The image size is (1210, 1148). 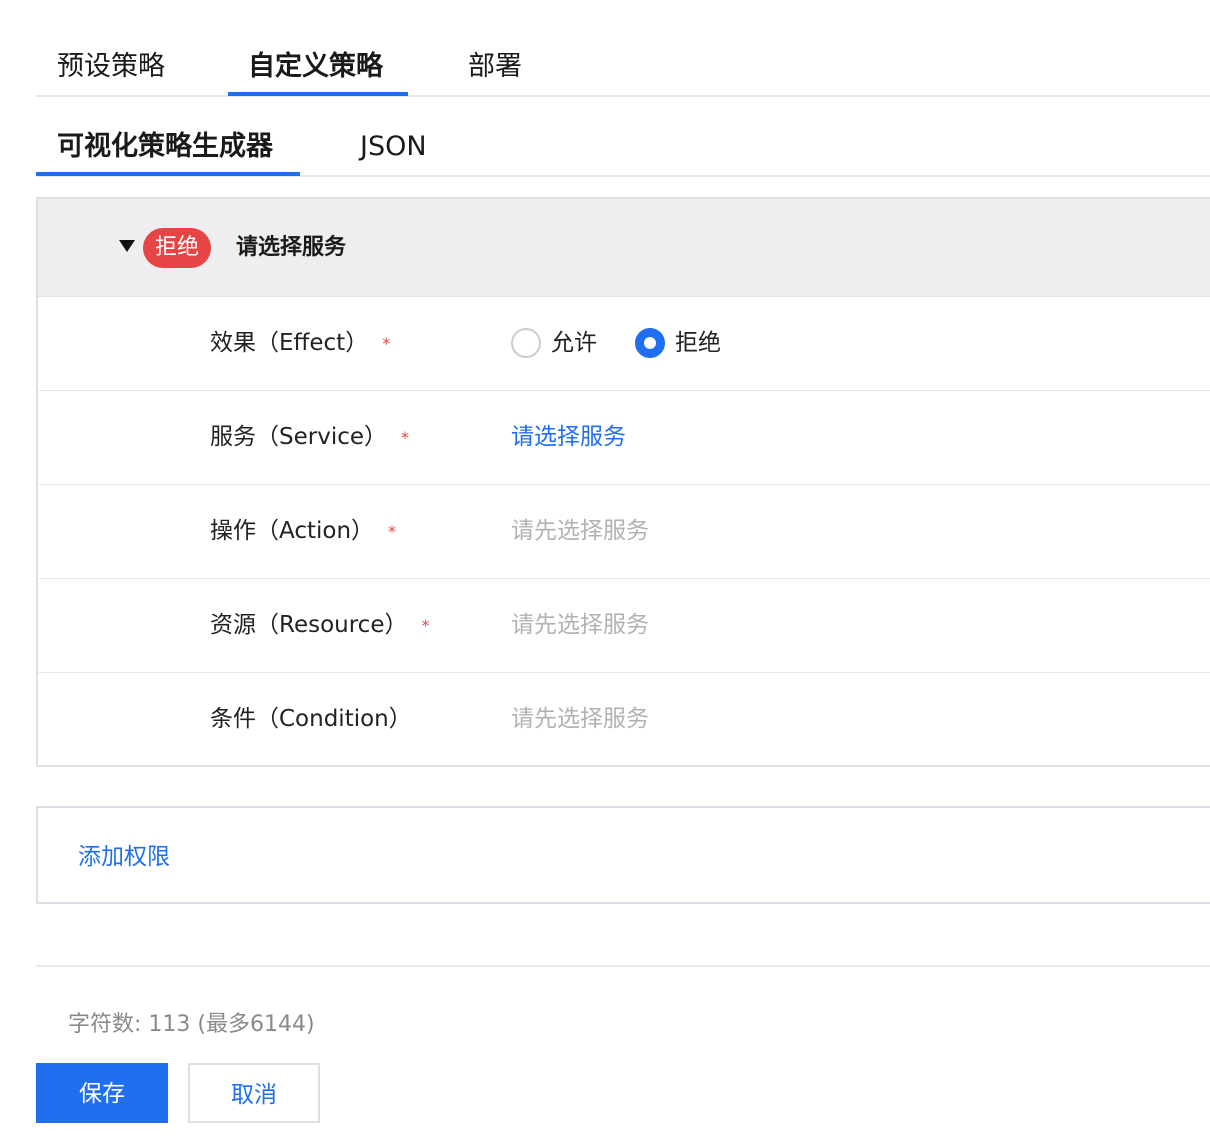 What do you see at coordinates (526, 343) in the screenshot?
I see `effect-allow-radio` at bounding box center [526, 343].